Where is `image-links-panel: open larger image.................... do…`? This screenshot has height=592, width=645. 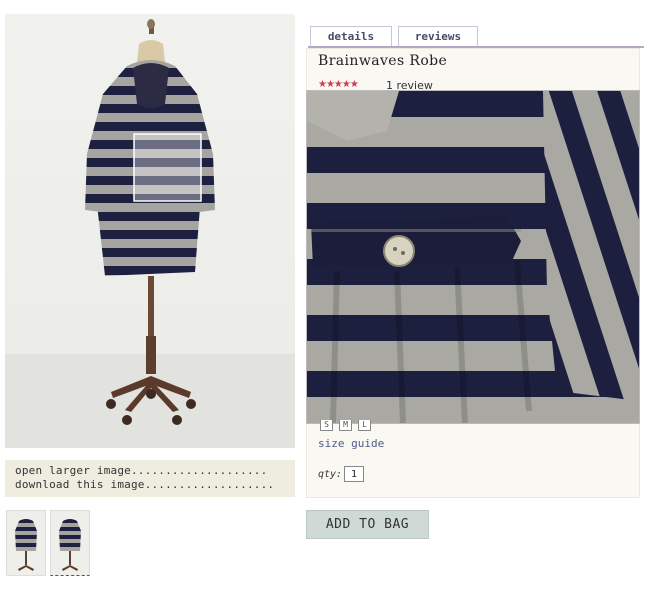
image-links-panel: open larger image.................... do… is located at coordinates (150, 478).